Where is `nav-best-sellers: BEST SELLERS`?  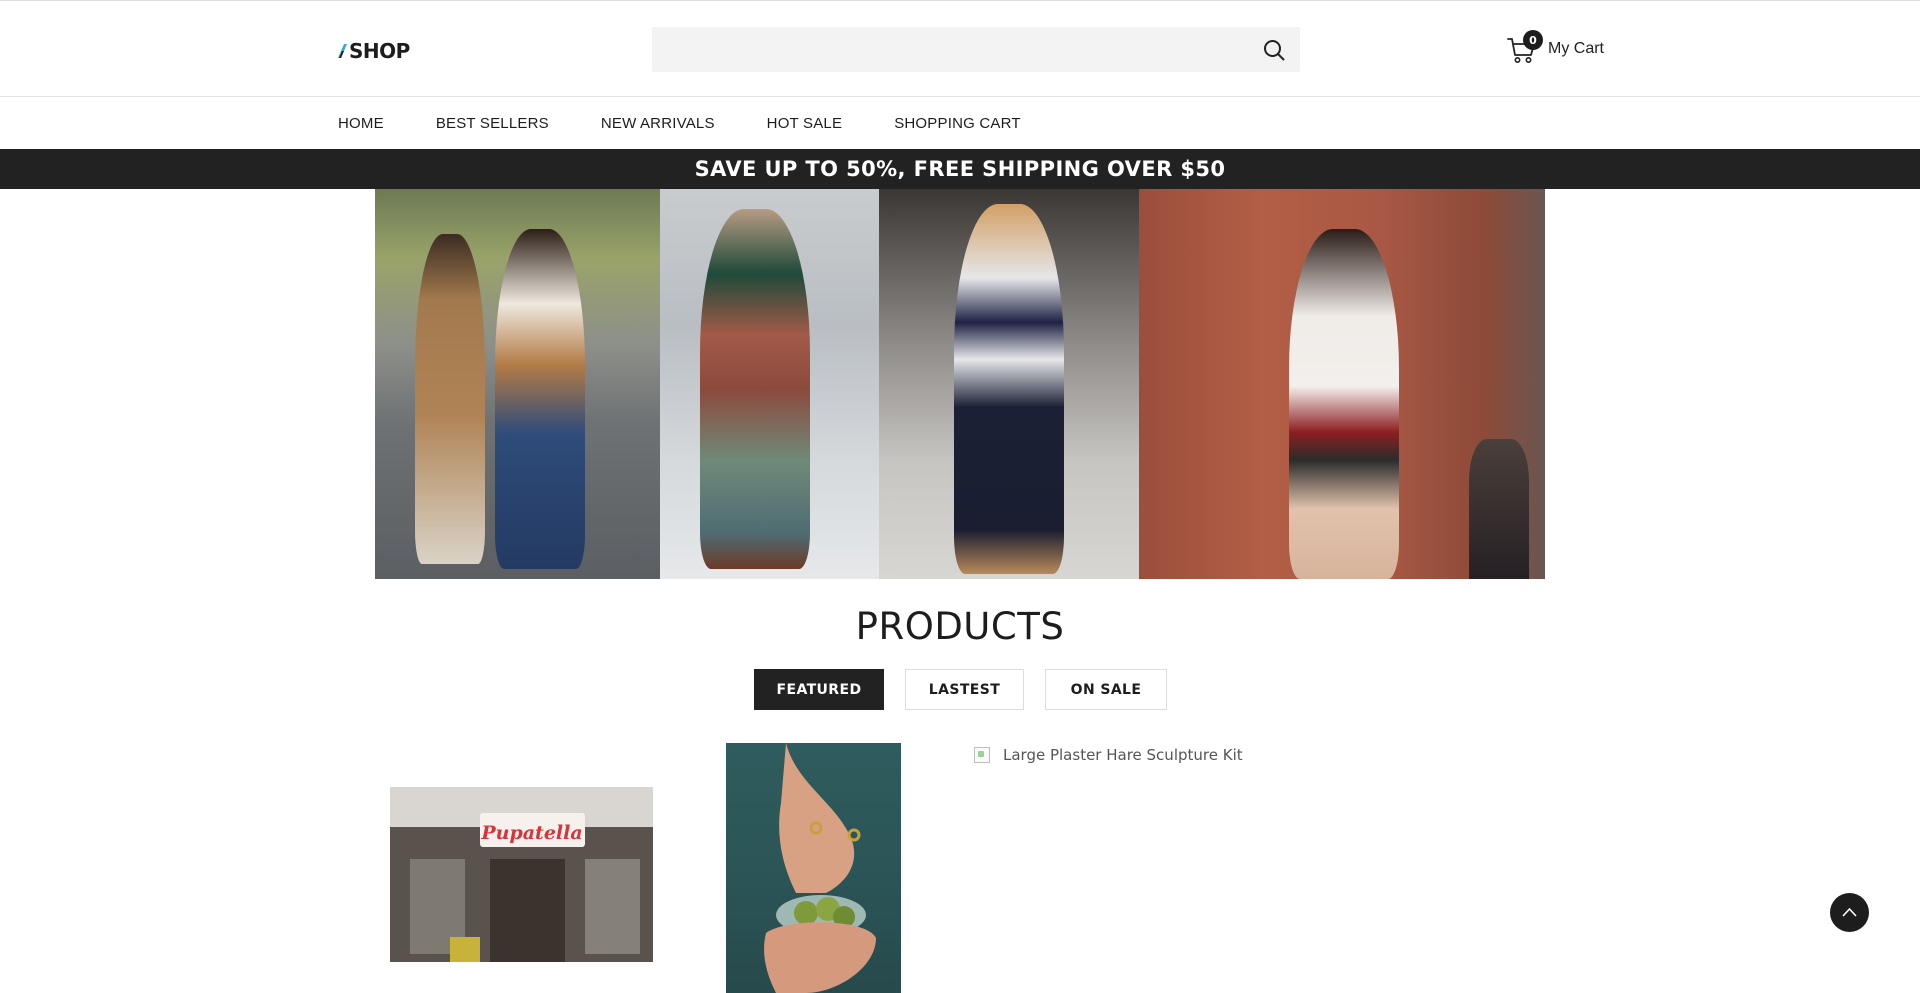 nav-best-sellers: BEST SELLERS is located at coordinates (492, 123).